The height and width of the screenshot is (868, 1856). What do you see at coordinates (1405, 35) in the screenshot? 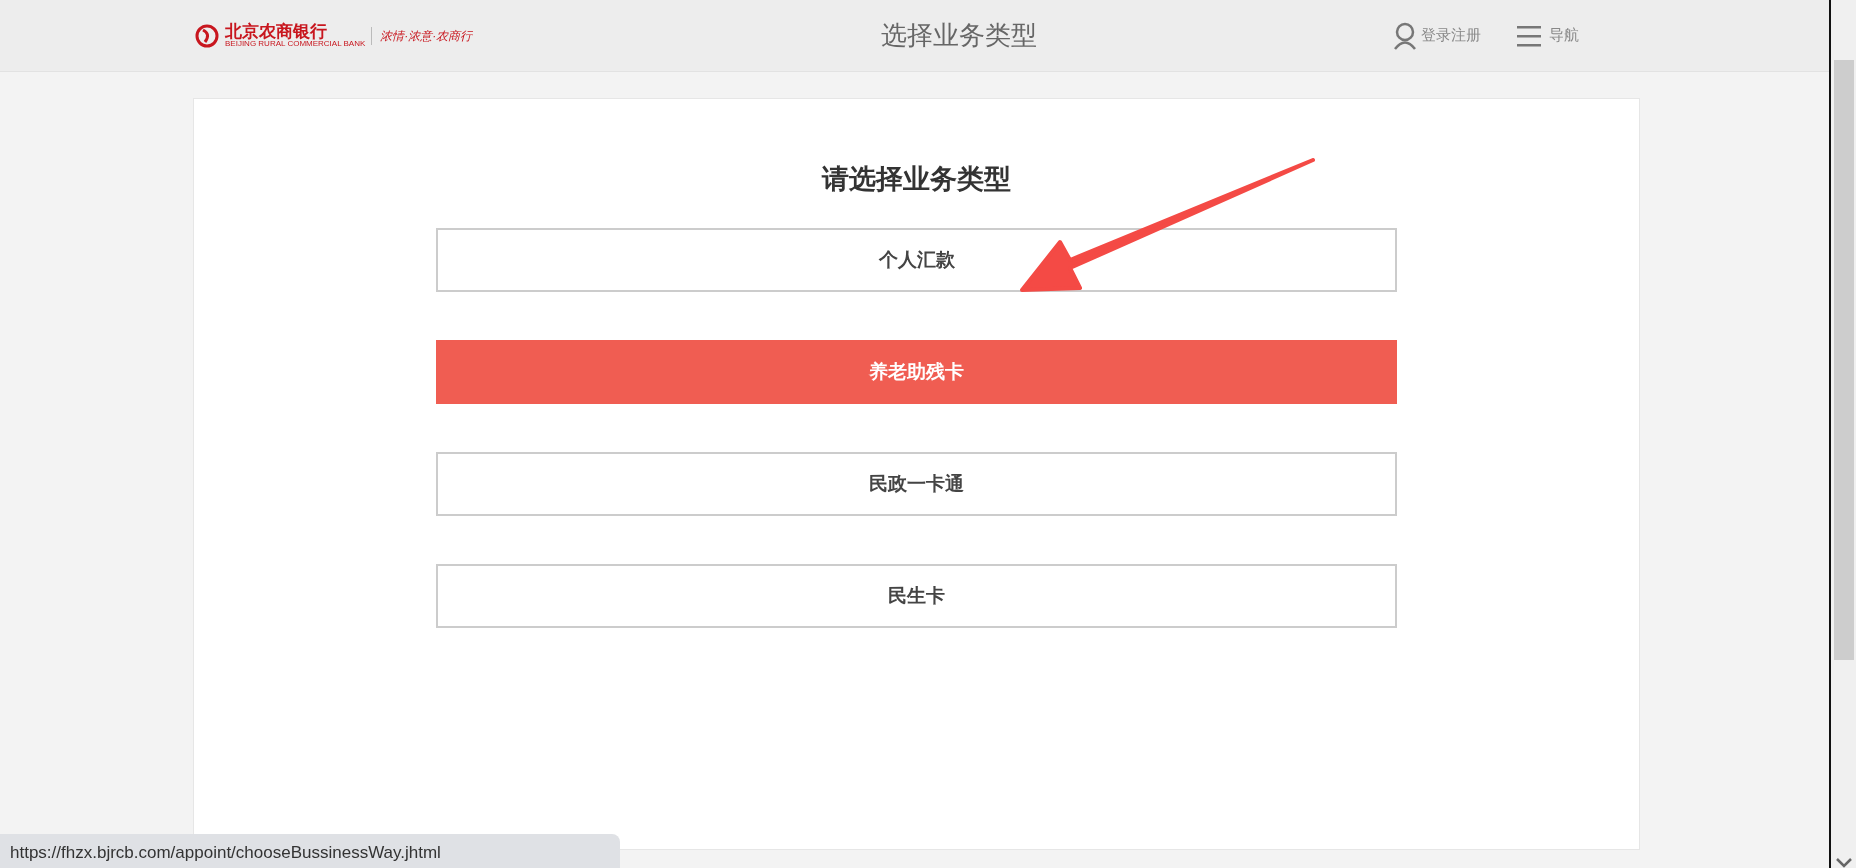
I see `user-icon` at bounding box center [1405, 35].